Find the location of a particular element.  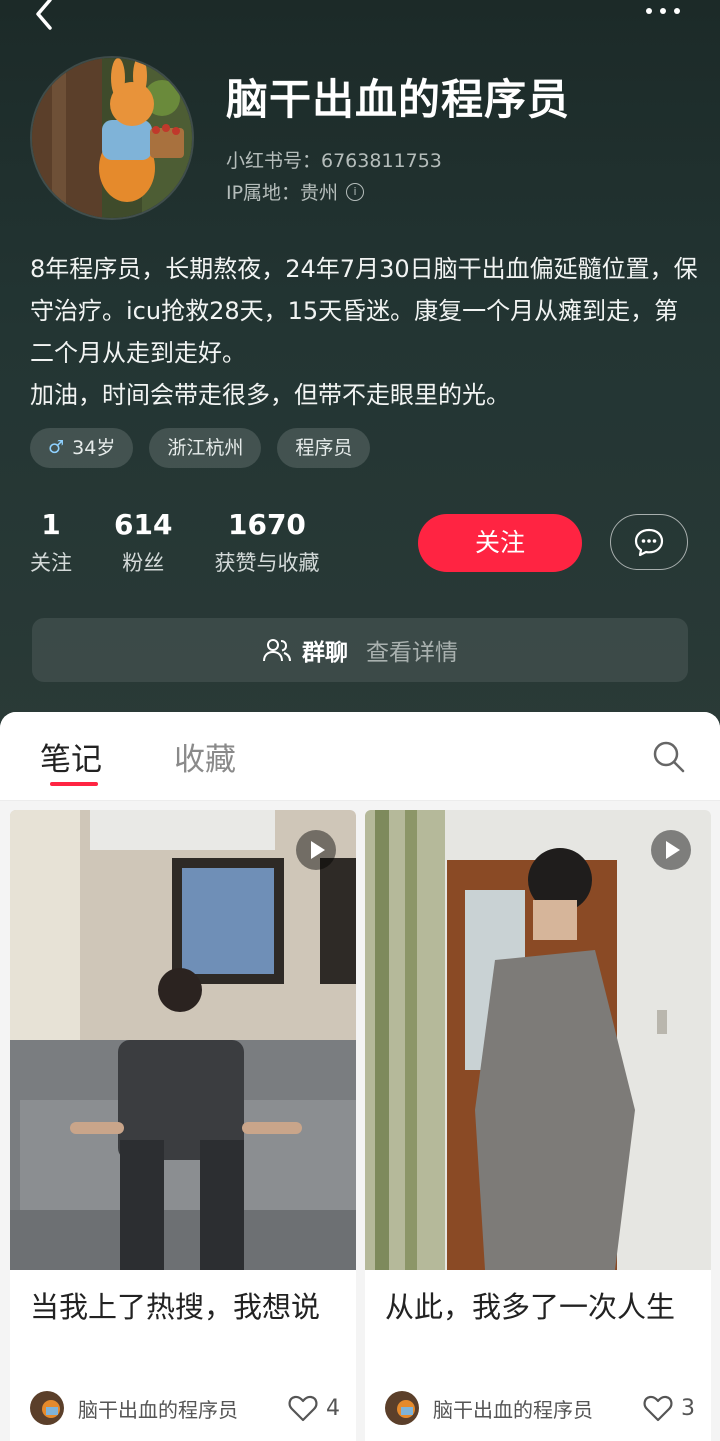

note-footer: 脑干出血的程序员 4 is located at coordinates (185, 1408).